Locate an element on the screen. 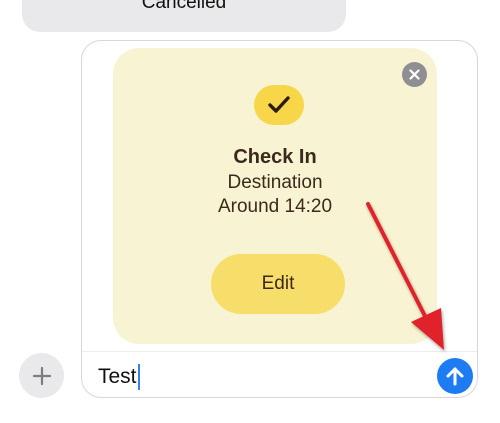 Image resolution: width=500 pixels, height=423 pixels. close-icon is located at coordinates (414, 74).